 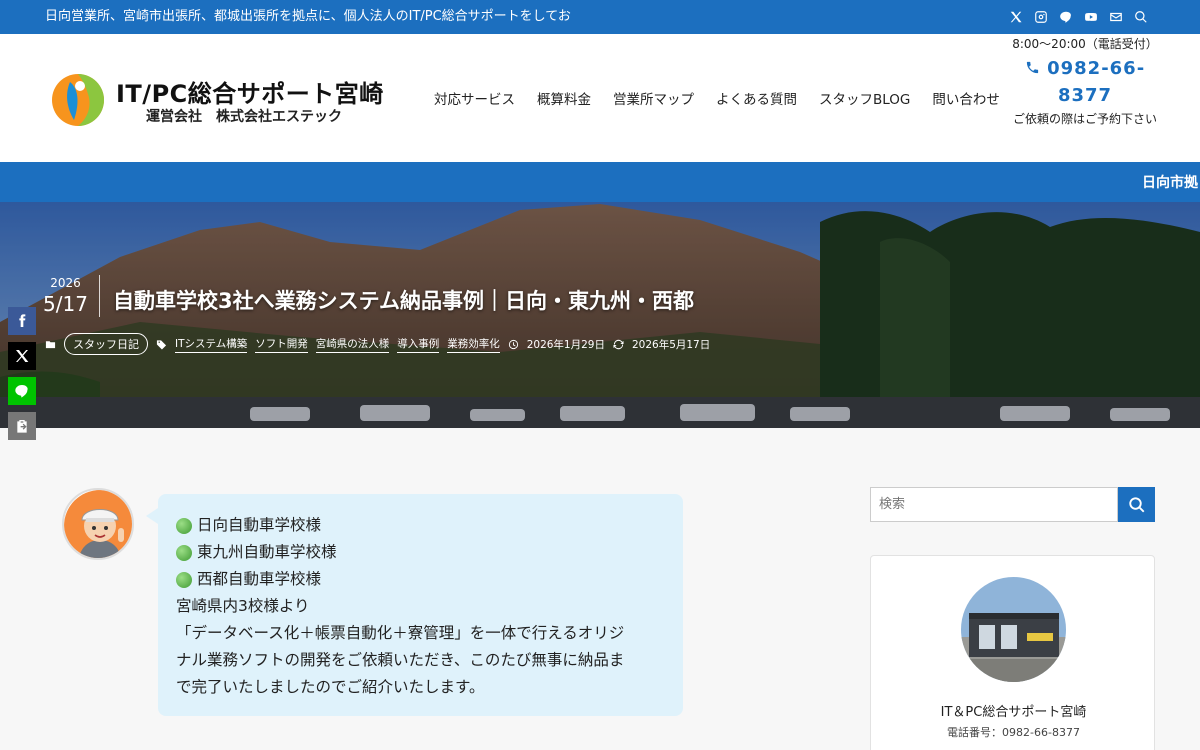 I want to click on office-photo, so click(x=1013, y=629).